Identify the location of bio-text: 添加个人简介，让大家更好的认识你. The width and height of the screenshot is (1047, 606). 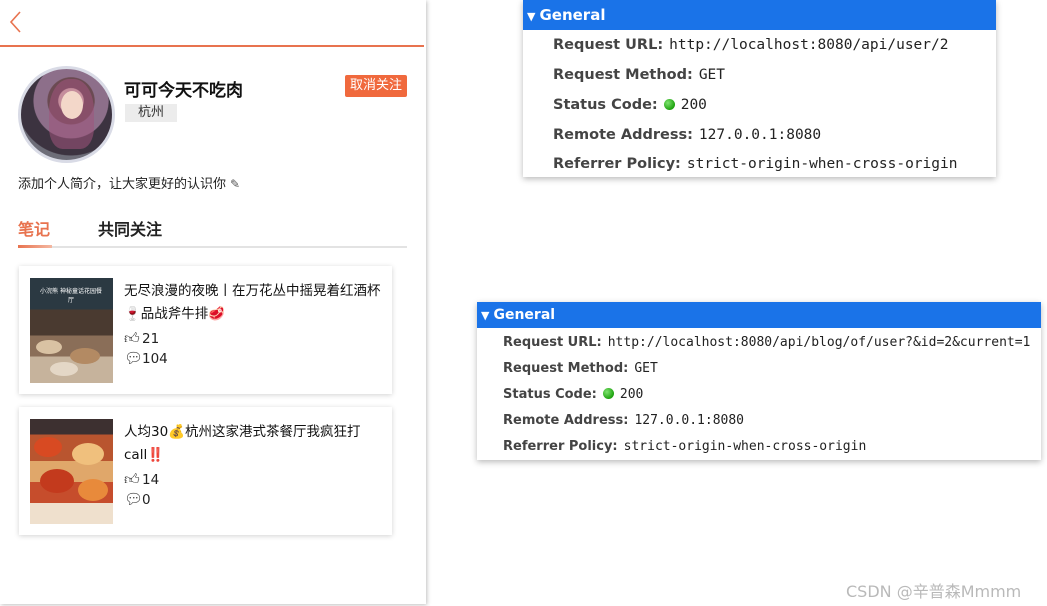
(122, 184).